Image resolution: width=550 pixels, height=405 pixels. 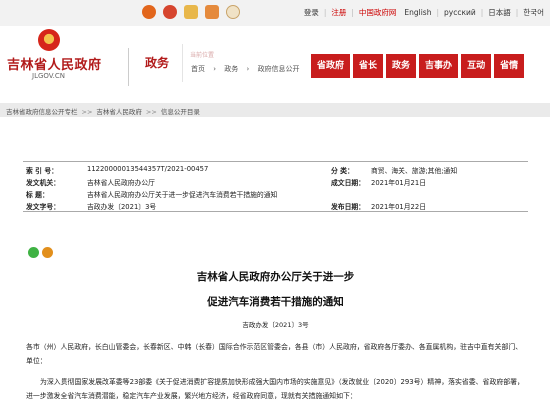 What do you see at coordinates (499, 12) in the screenshot?
I see `japanese-link: 日本語` at bounding box center [499, 12].